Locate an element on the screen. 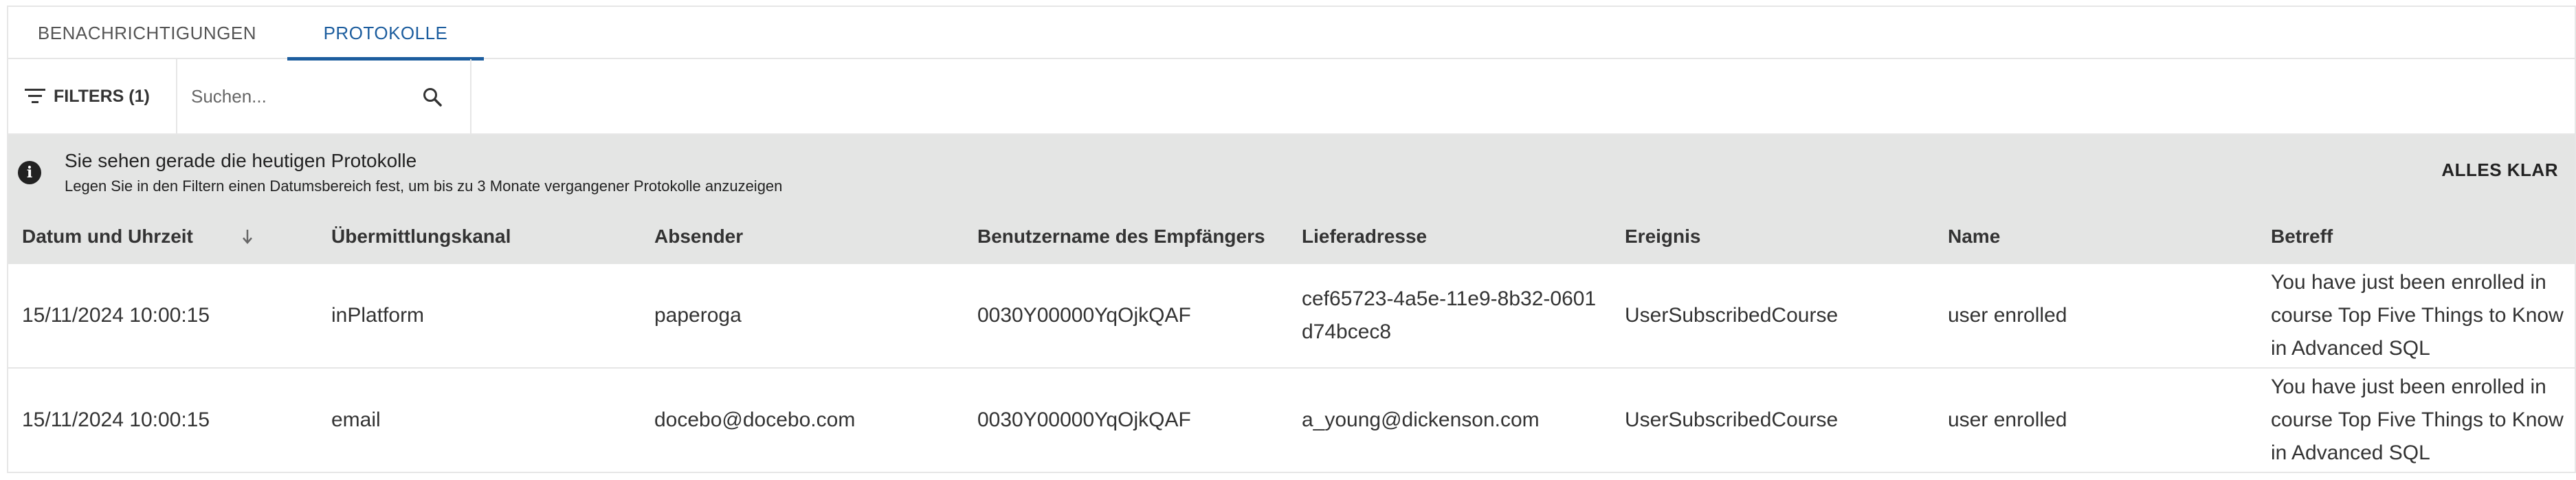 The width and height of the screenshot is (2576, 480). filters-button: FILTERS (1) is located at coordinates (92, 96).